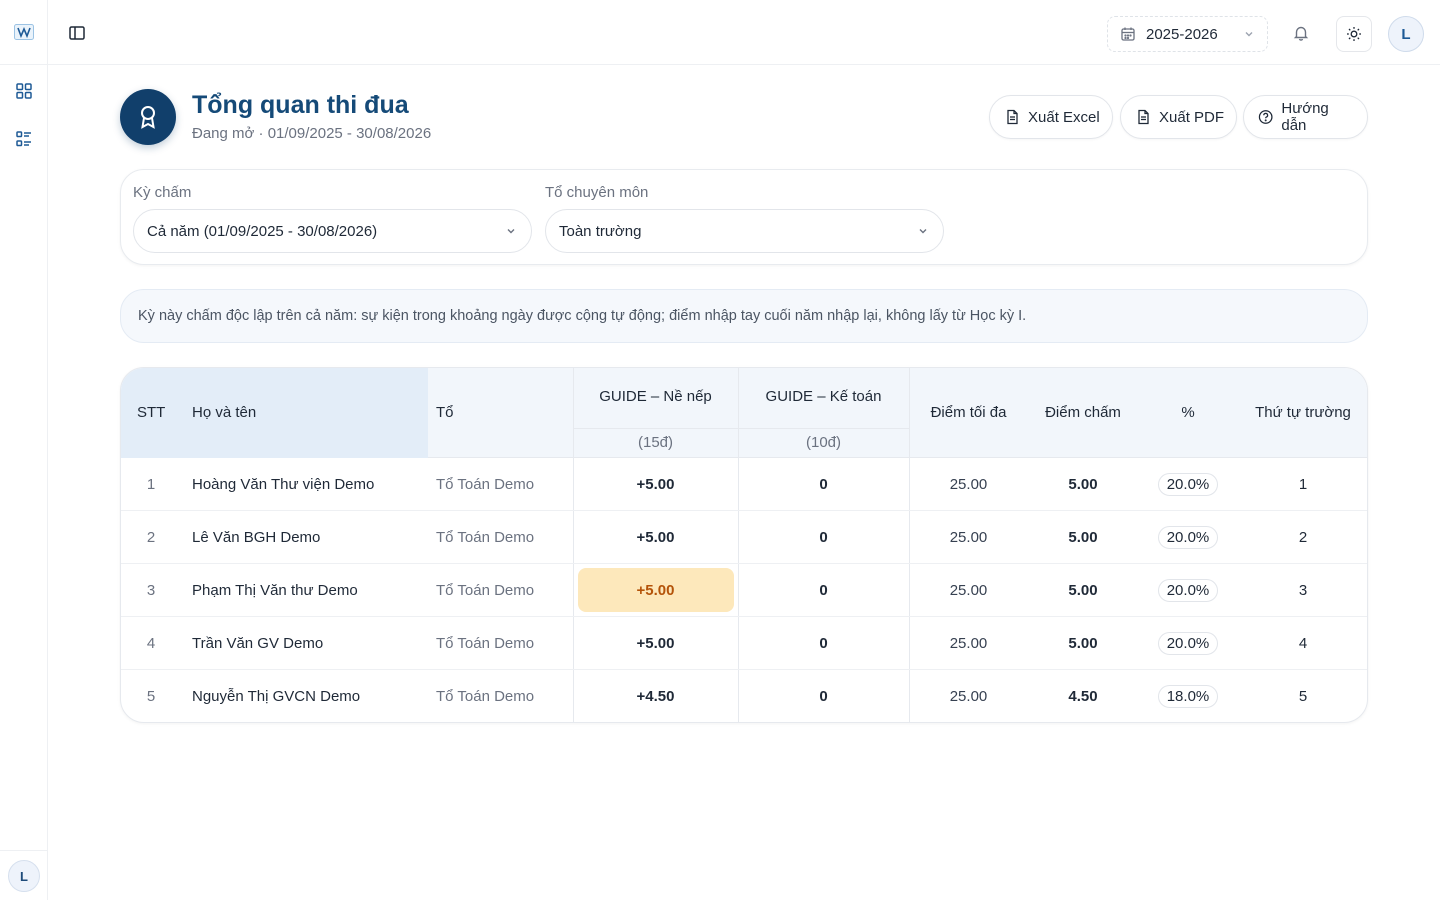  I want to click on header-ke-toan-max: (10đ), so click(823, 442).